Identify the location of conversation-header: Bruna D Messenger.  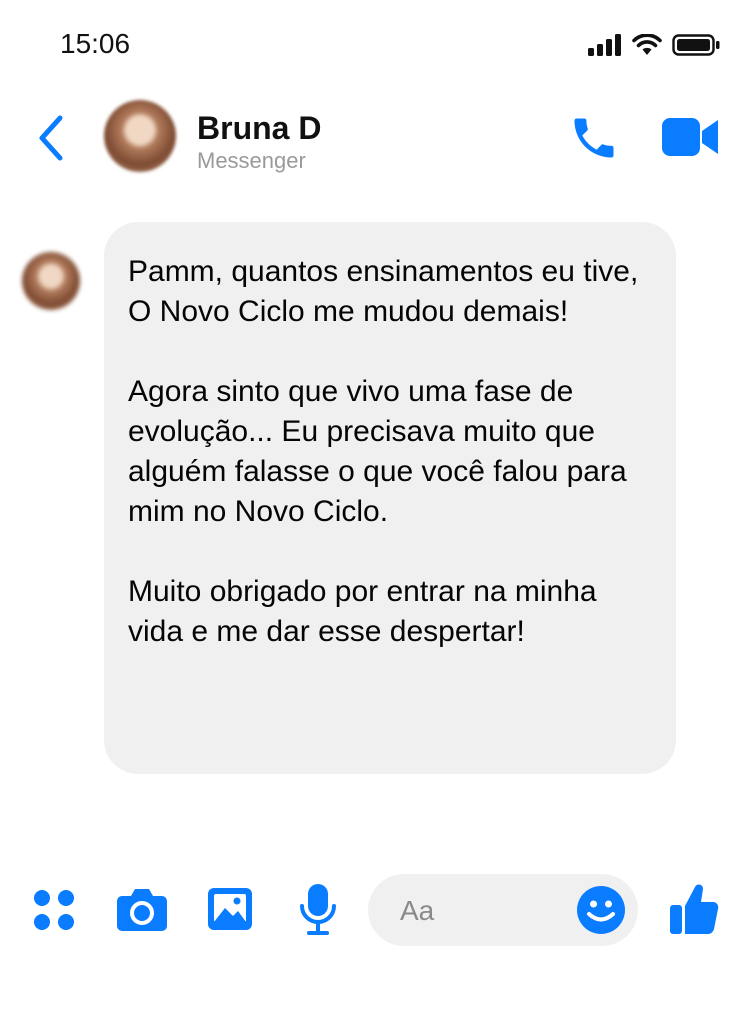
(375, 140).